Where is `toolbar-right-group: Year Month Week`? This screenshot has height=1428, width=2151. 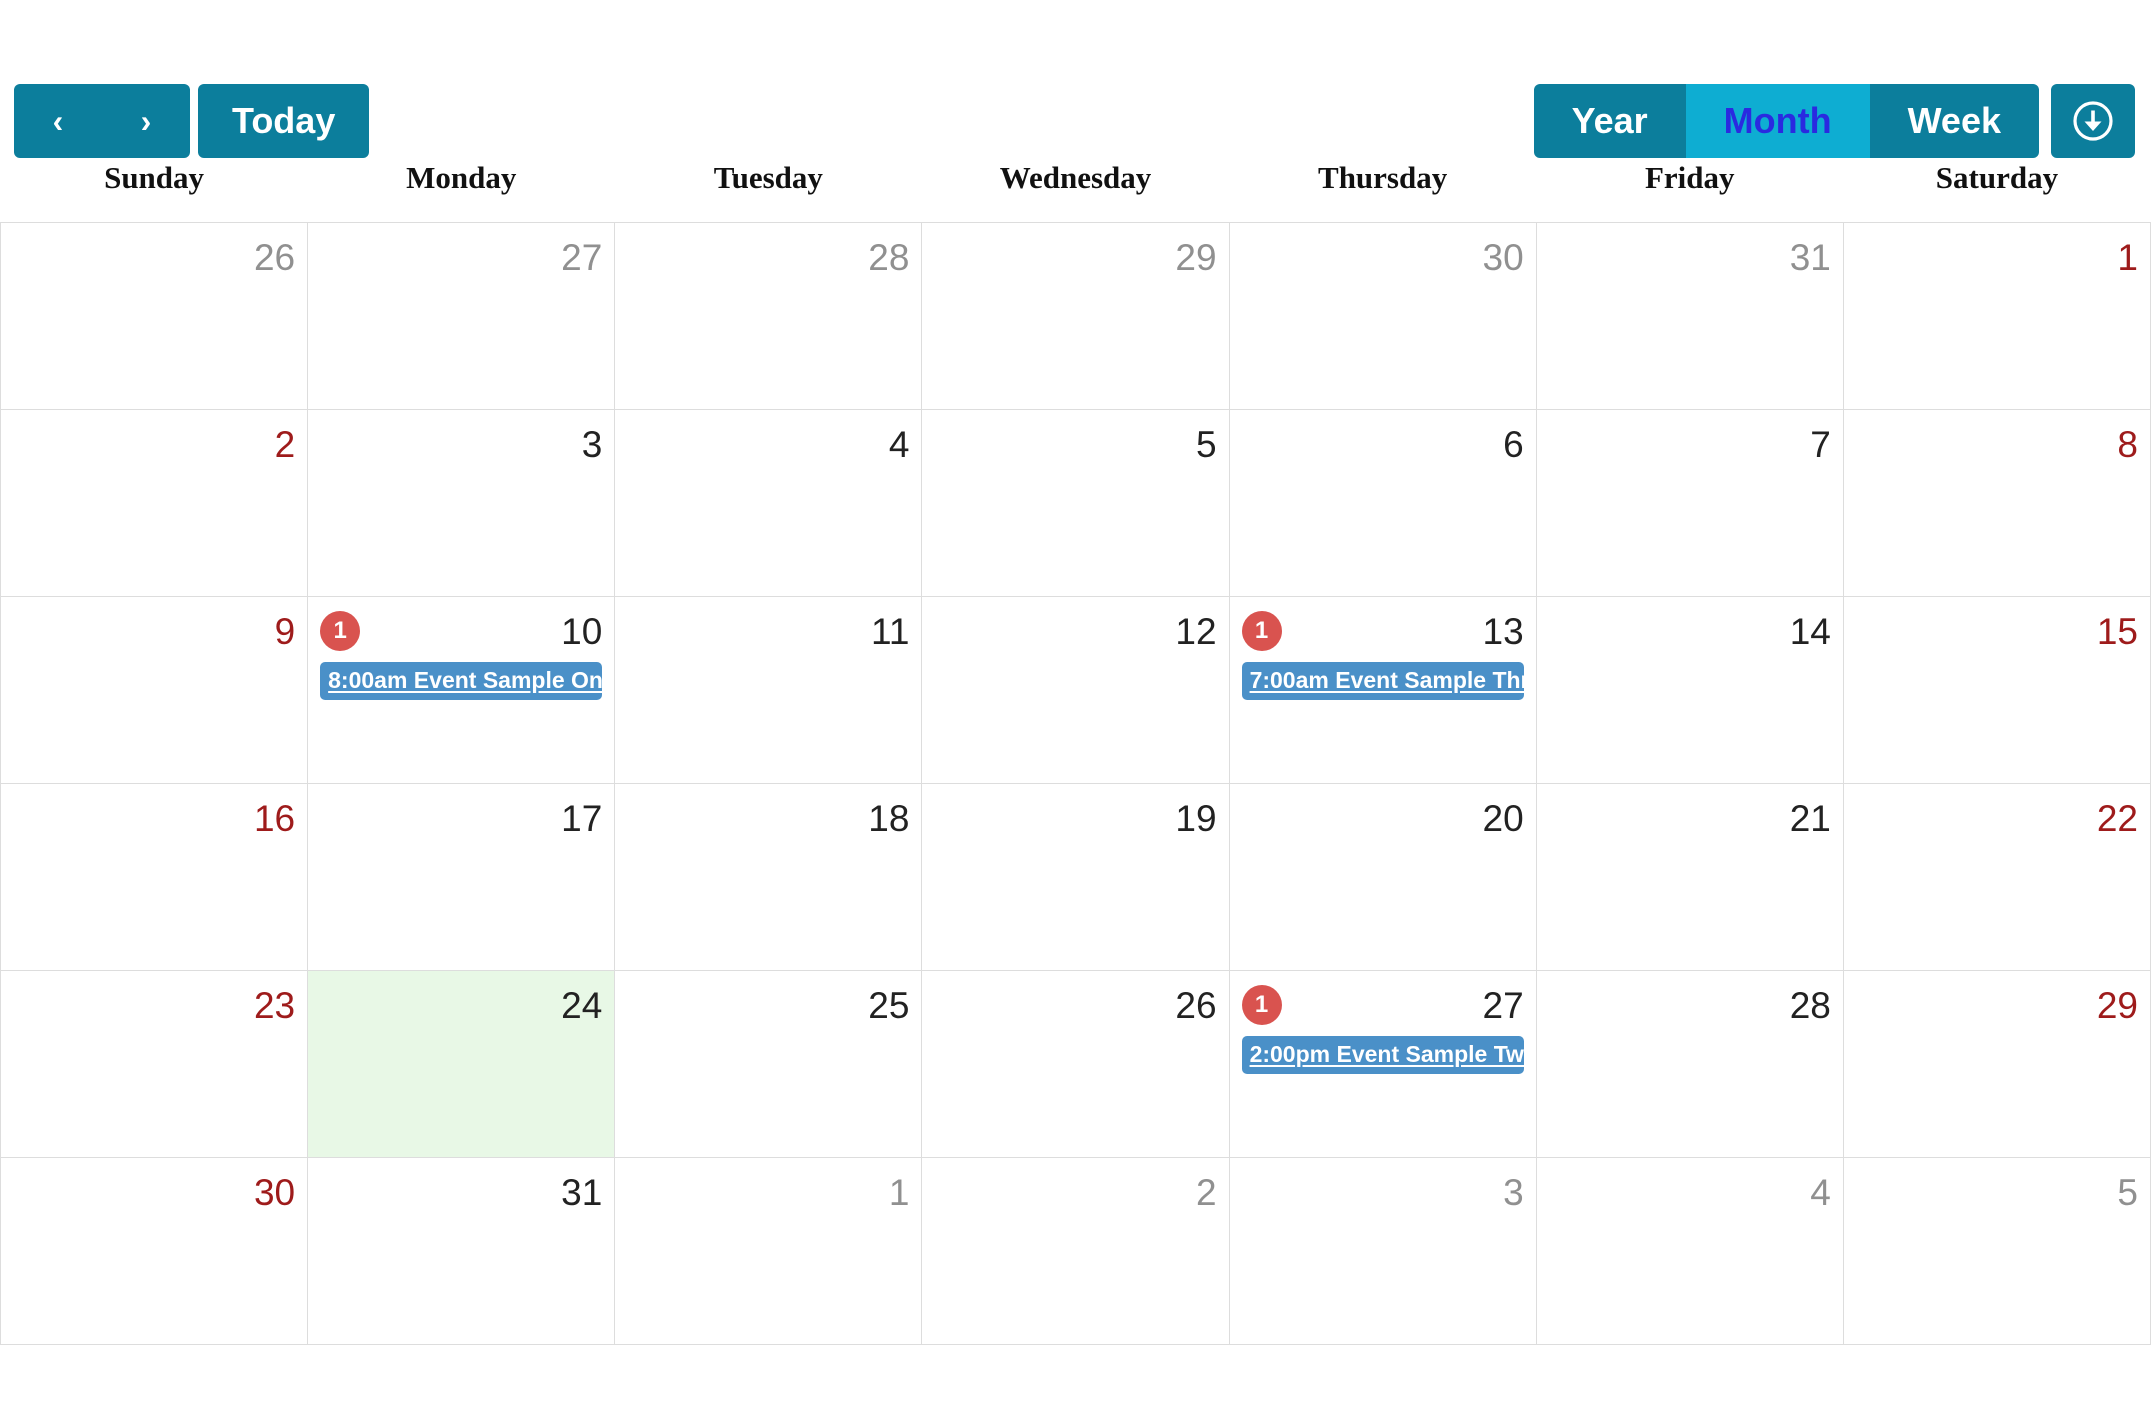 toolbar-right-group: Year Month Week is located at coordinates (1834, 121).